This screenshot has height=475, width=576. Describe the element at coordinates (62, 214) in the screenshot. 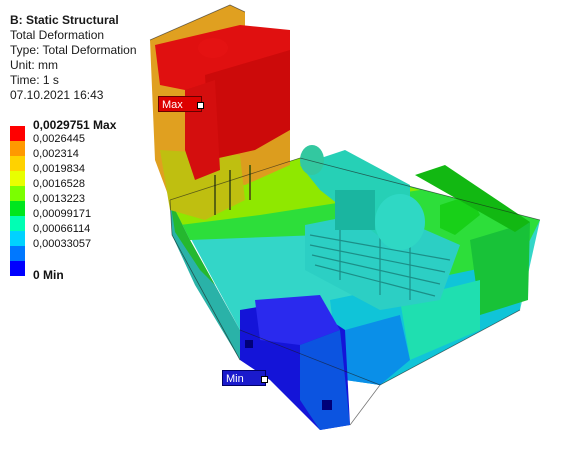

I see `legend-label: 0,00099171` at that location.